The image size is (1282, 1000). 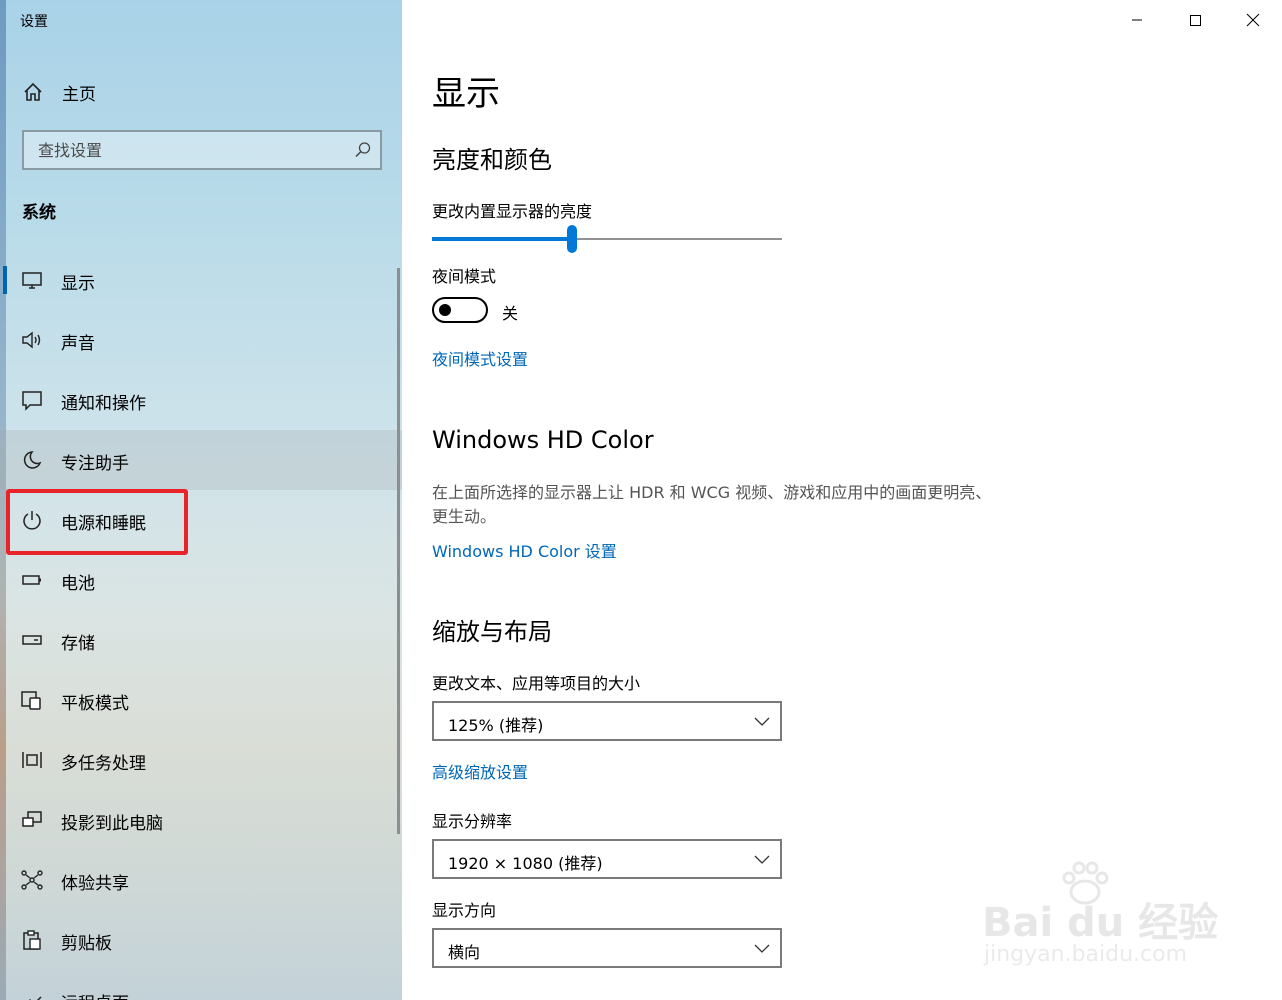 I want to click on minimize-icon, so click(x=1137, y=20).